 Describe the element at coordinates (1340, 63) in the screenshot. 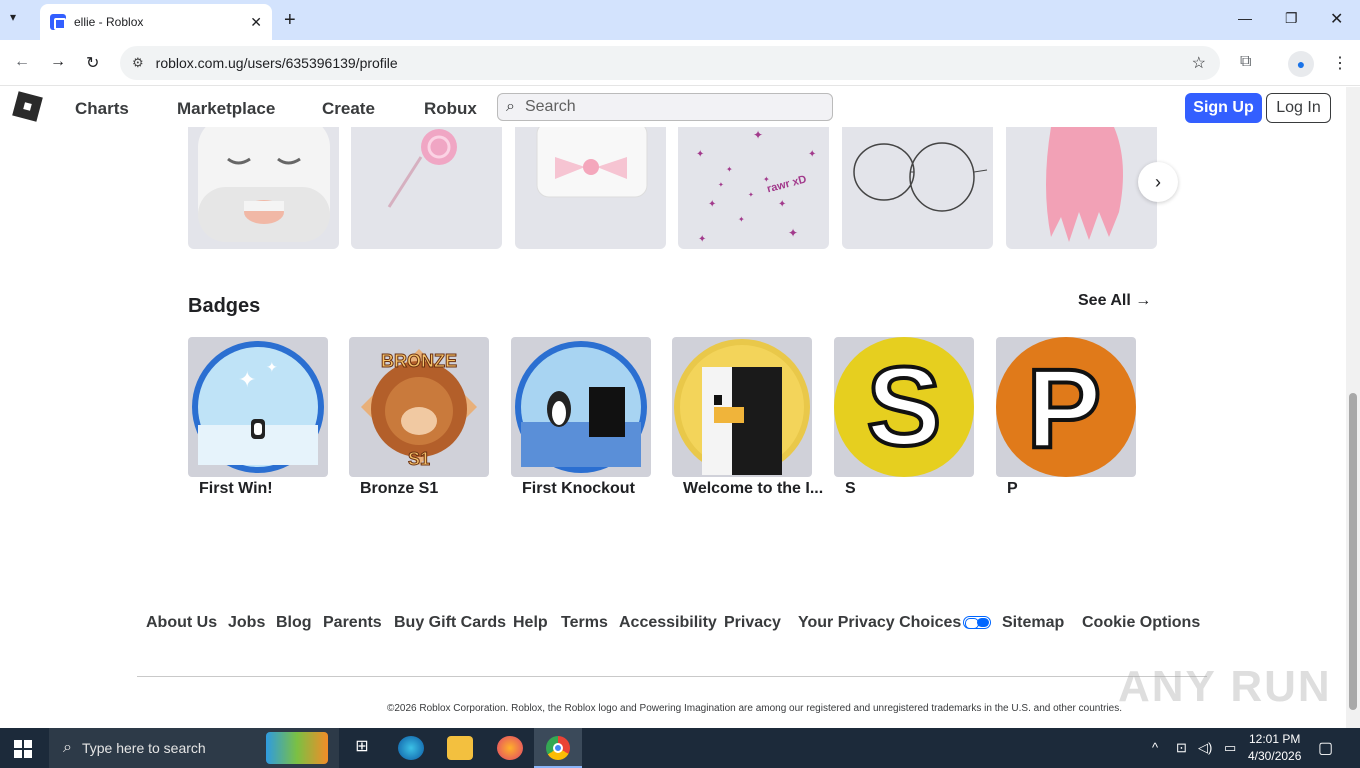

I see `menu-dots-icon: ⋮` at that location.